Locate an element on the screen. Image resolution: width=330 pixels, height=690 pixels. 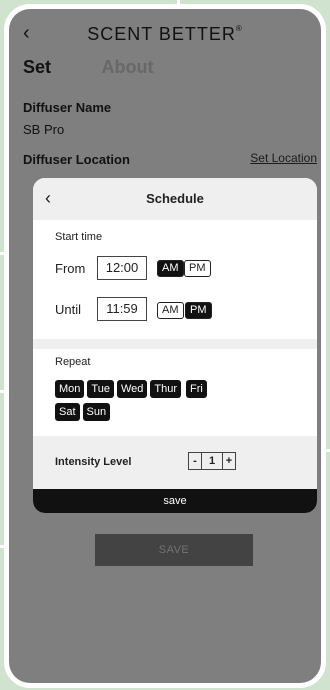
day-sun: Sun is located at coordinates (96, 412).